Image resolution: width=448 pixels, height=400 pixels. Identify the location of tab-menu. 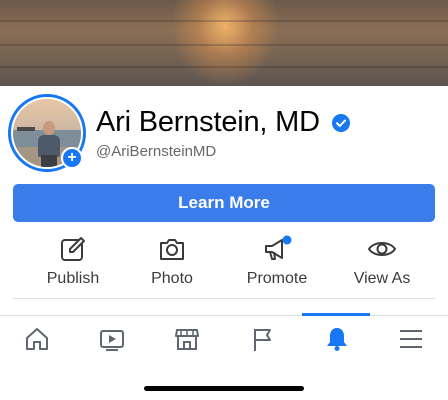
(411, 340).